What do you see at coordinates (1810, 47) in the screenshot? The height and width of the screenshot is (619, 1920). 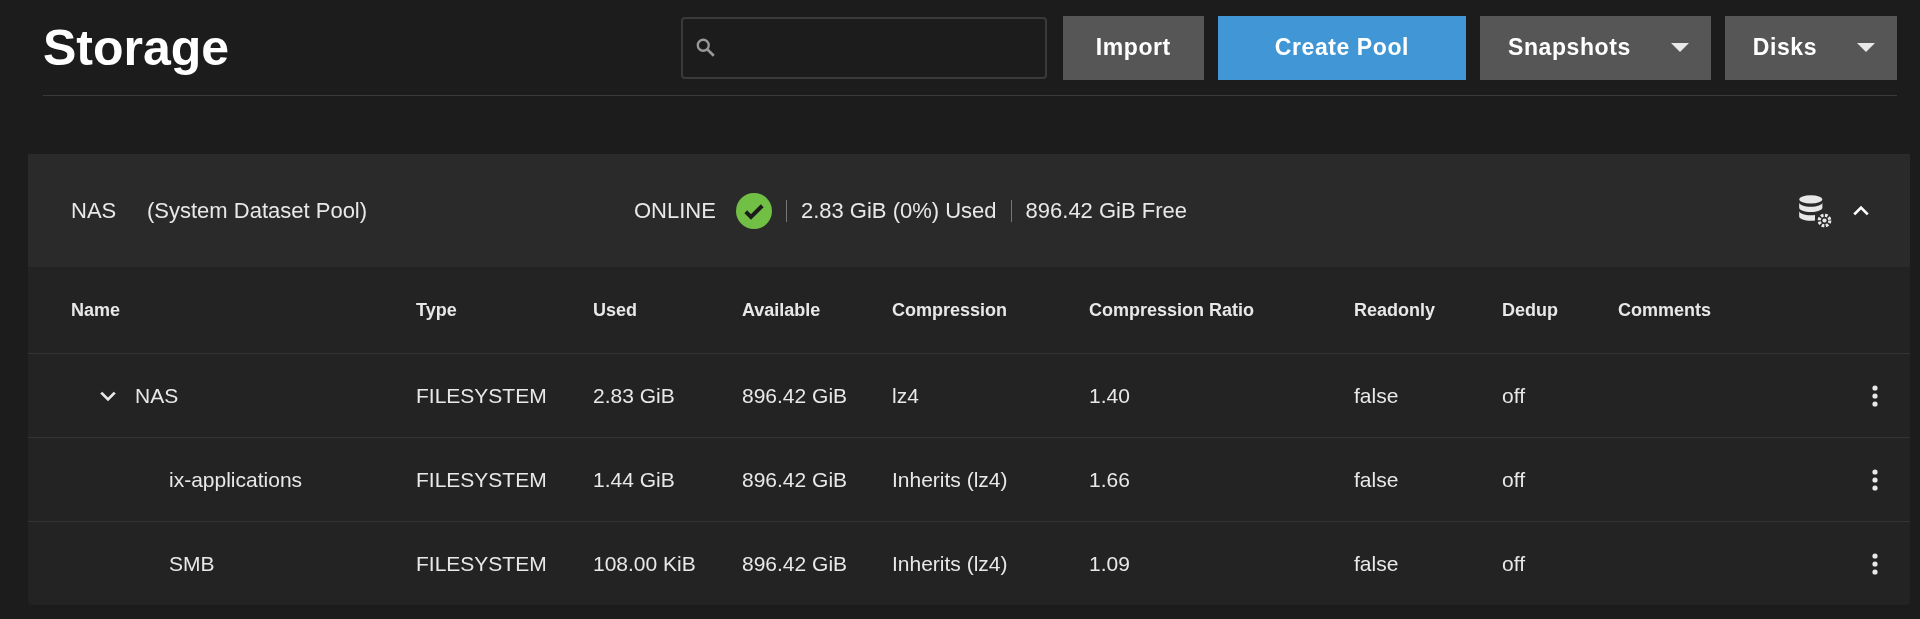 I see `toolbar-button: Disks` at bounding box center [1810, 47].